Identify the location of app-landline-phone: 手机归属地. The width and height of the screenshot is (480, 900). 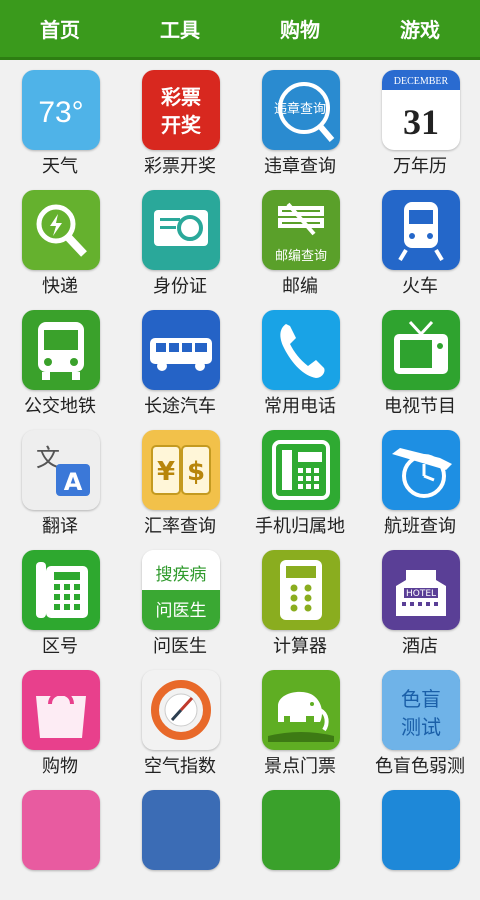
(300, 480).